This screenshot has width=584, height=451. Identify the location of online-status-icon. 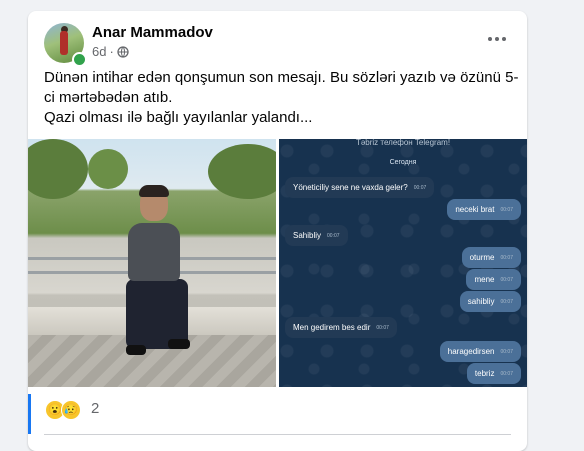
(79, 59).